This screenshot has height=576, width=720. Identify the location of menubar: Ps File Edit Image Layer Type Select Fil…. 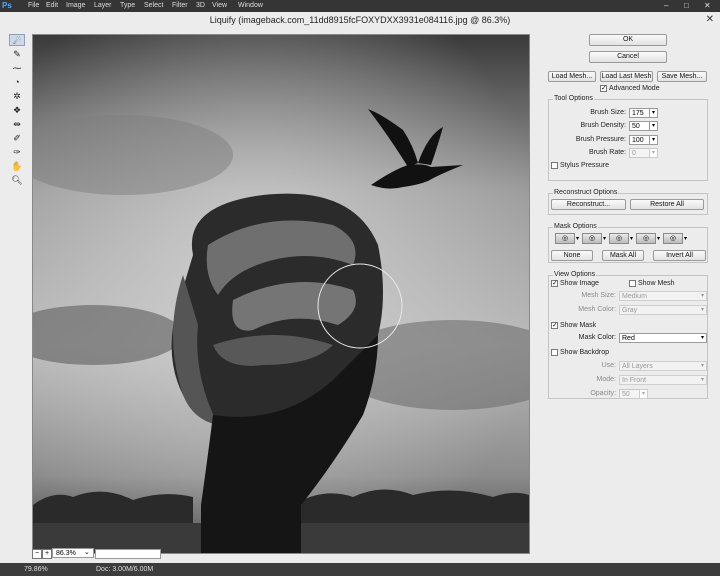
(360, 6).